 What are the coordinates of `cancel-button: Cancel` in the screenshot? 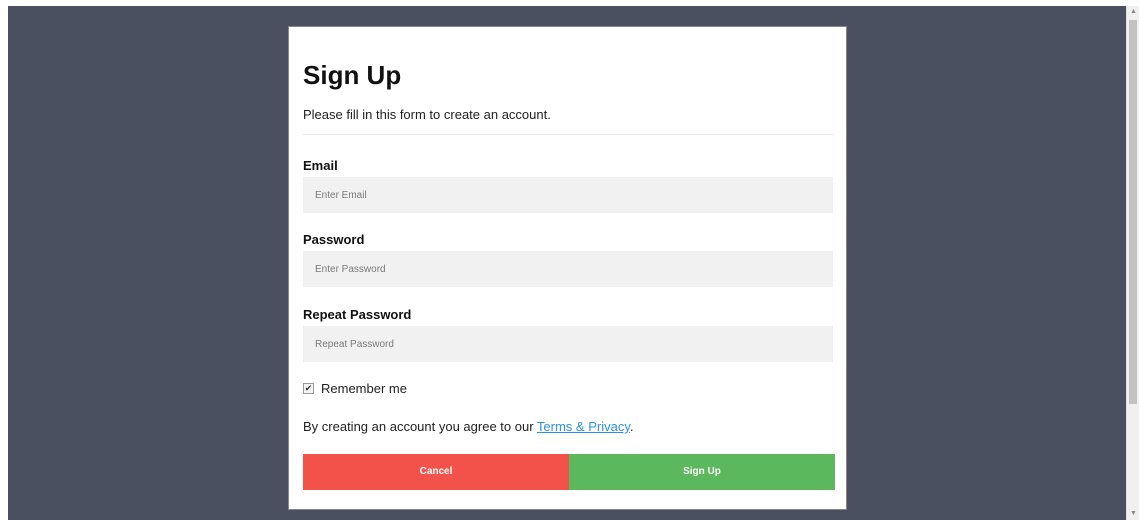 It's located at (436, 472).